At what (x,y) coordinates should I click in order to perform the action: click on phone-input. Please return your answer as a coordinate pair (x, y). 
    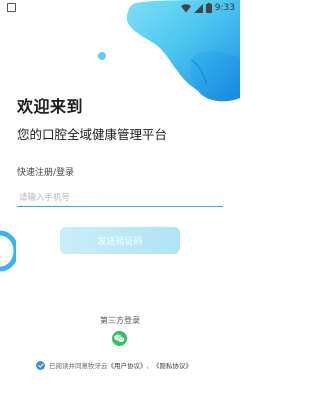
    Looking at the image, I should click on (120, 198).